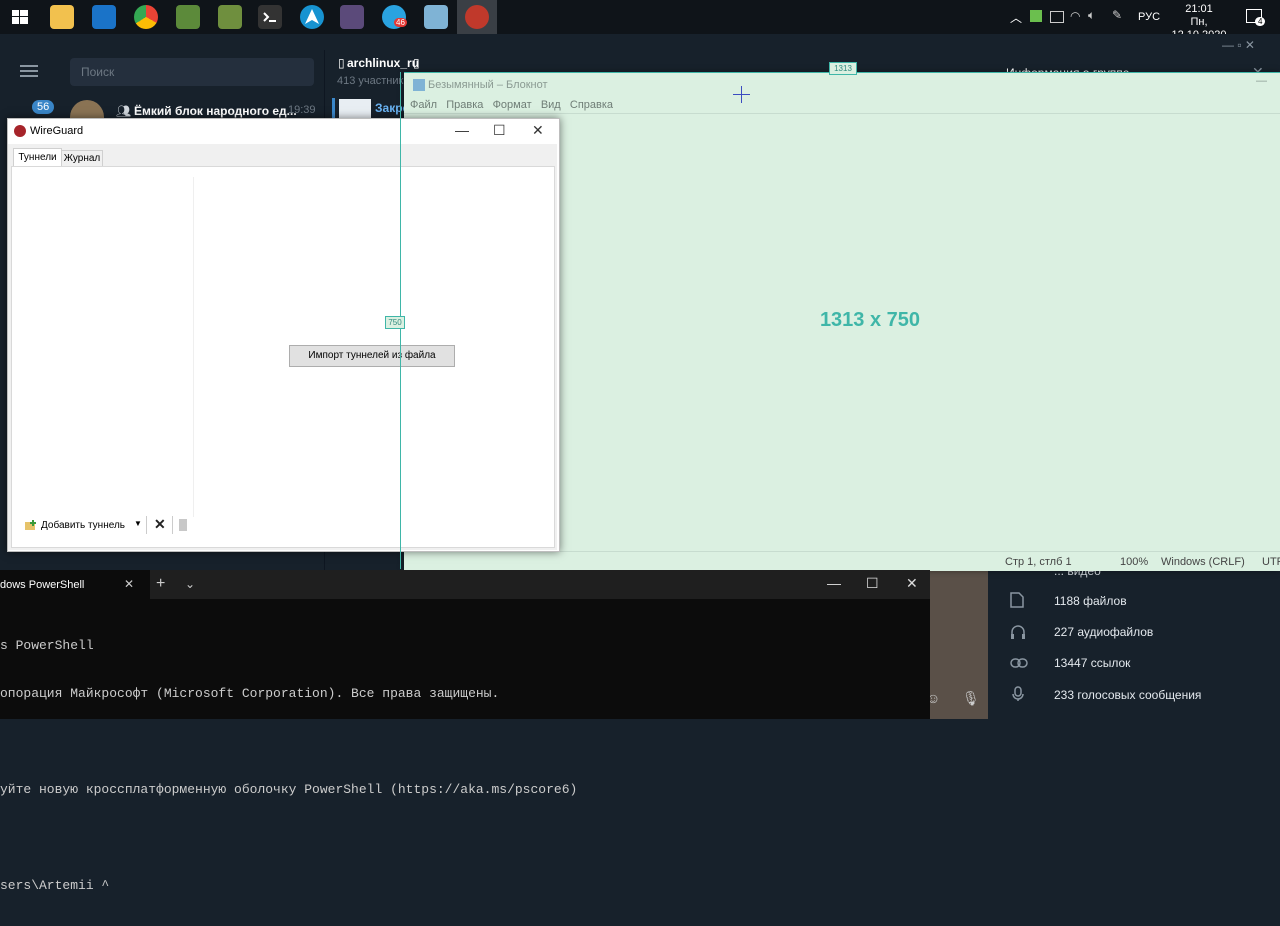  Describe the element at coordinates (843, 68) in the screenshot. I see `width-tag: 1313` at that location.